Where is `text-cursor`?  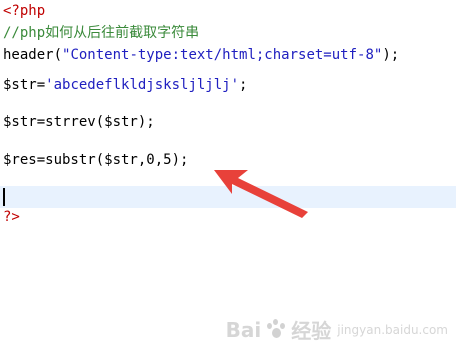 text-cursor is located at coordinates (4, 197).